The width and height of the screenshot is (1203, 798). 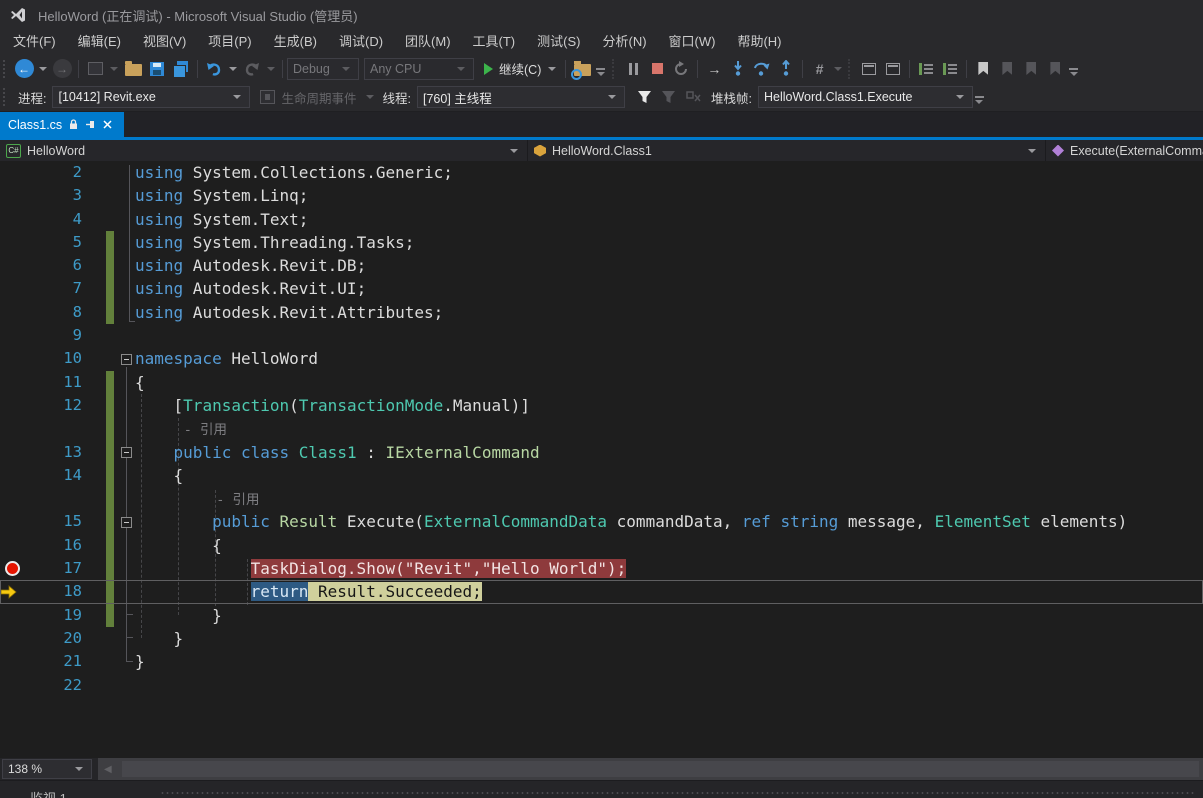 I want to click on toolbar-overflow-button, so click(x=601, y=71).